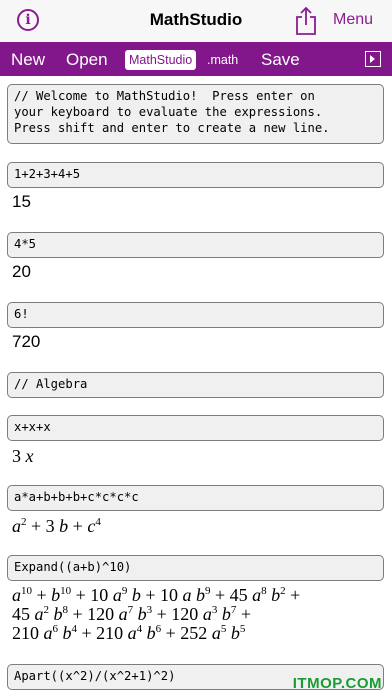  I want to click on toolbar: New Open MathStudio .math Save, so click(196, 59).